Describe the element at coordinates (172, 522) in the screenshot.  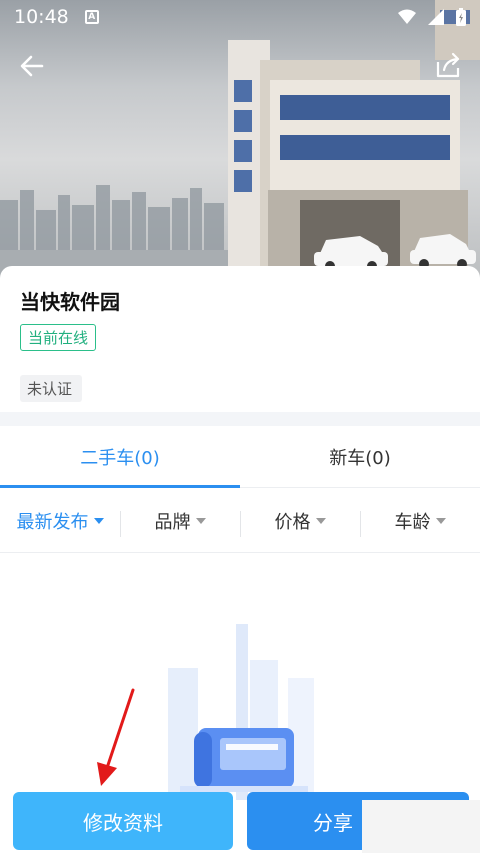
I see `filter-brand-label: 品牌` at that location.